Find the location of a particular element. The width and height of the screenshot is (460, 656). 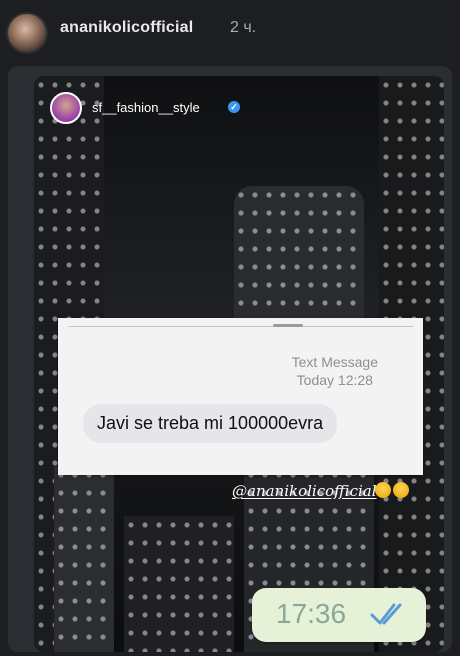

message-bubble: Javi se treba mi 100000evra is located at coordinates (210, 423).